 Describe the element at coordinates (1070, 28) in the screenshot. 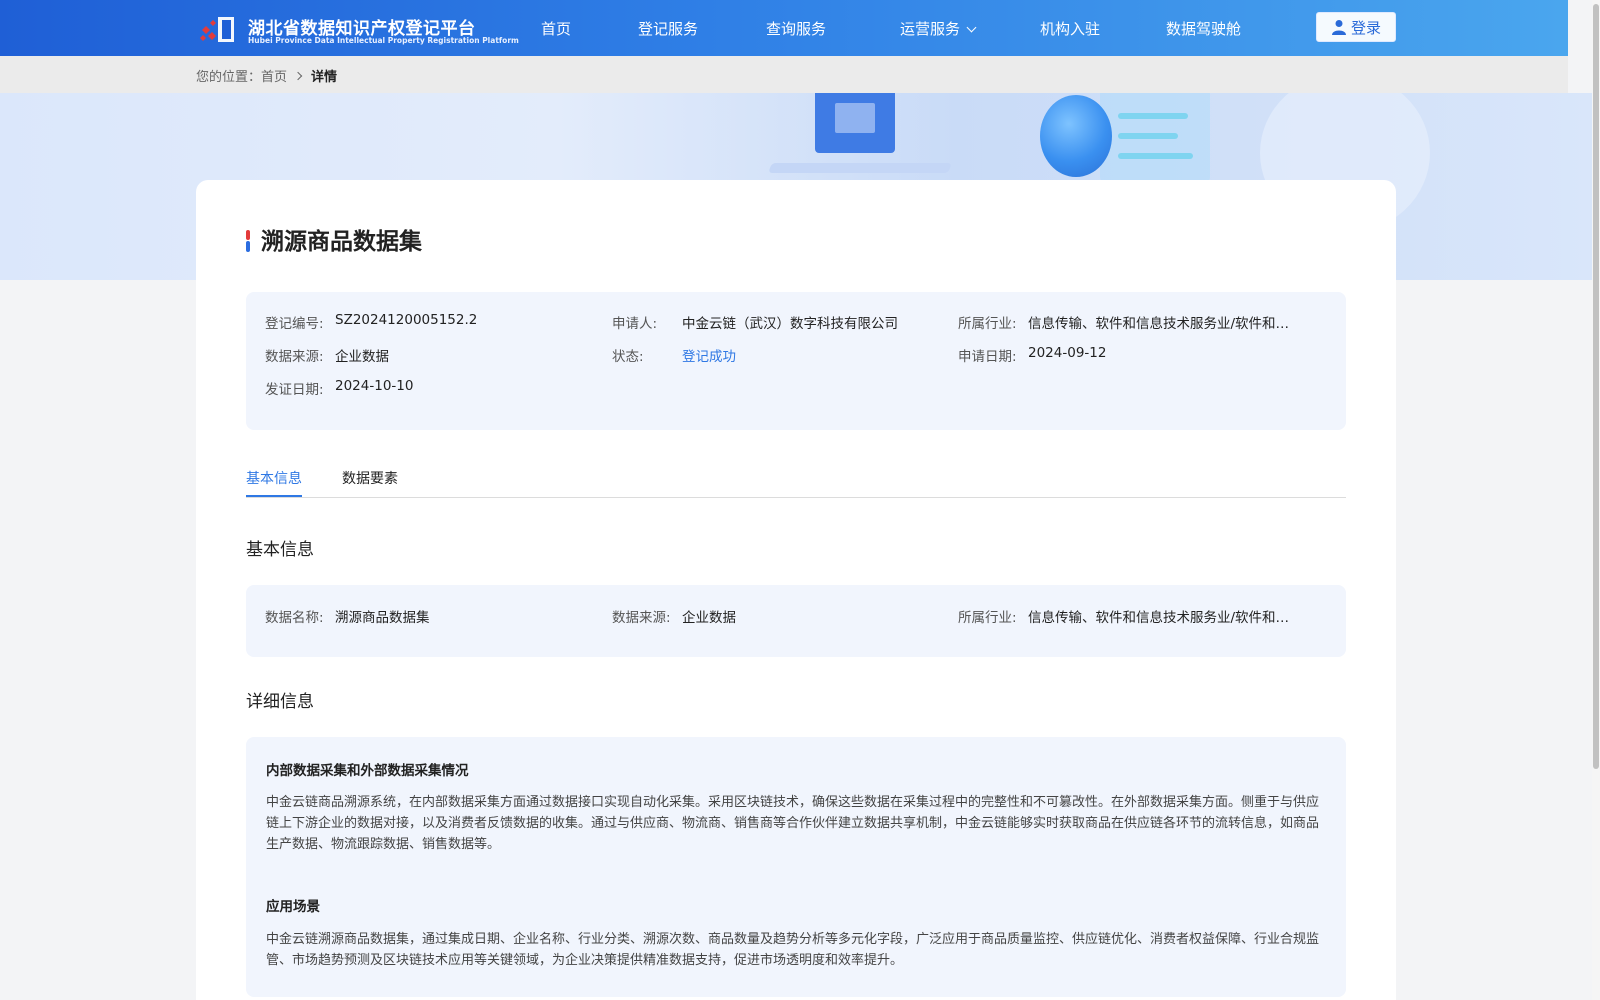

I see `nav-institution-entry: 机构入驻` at that location.